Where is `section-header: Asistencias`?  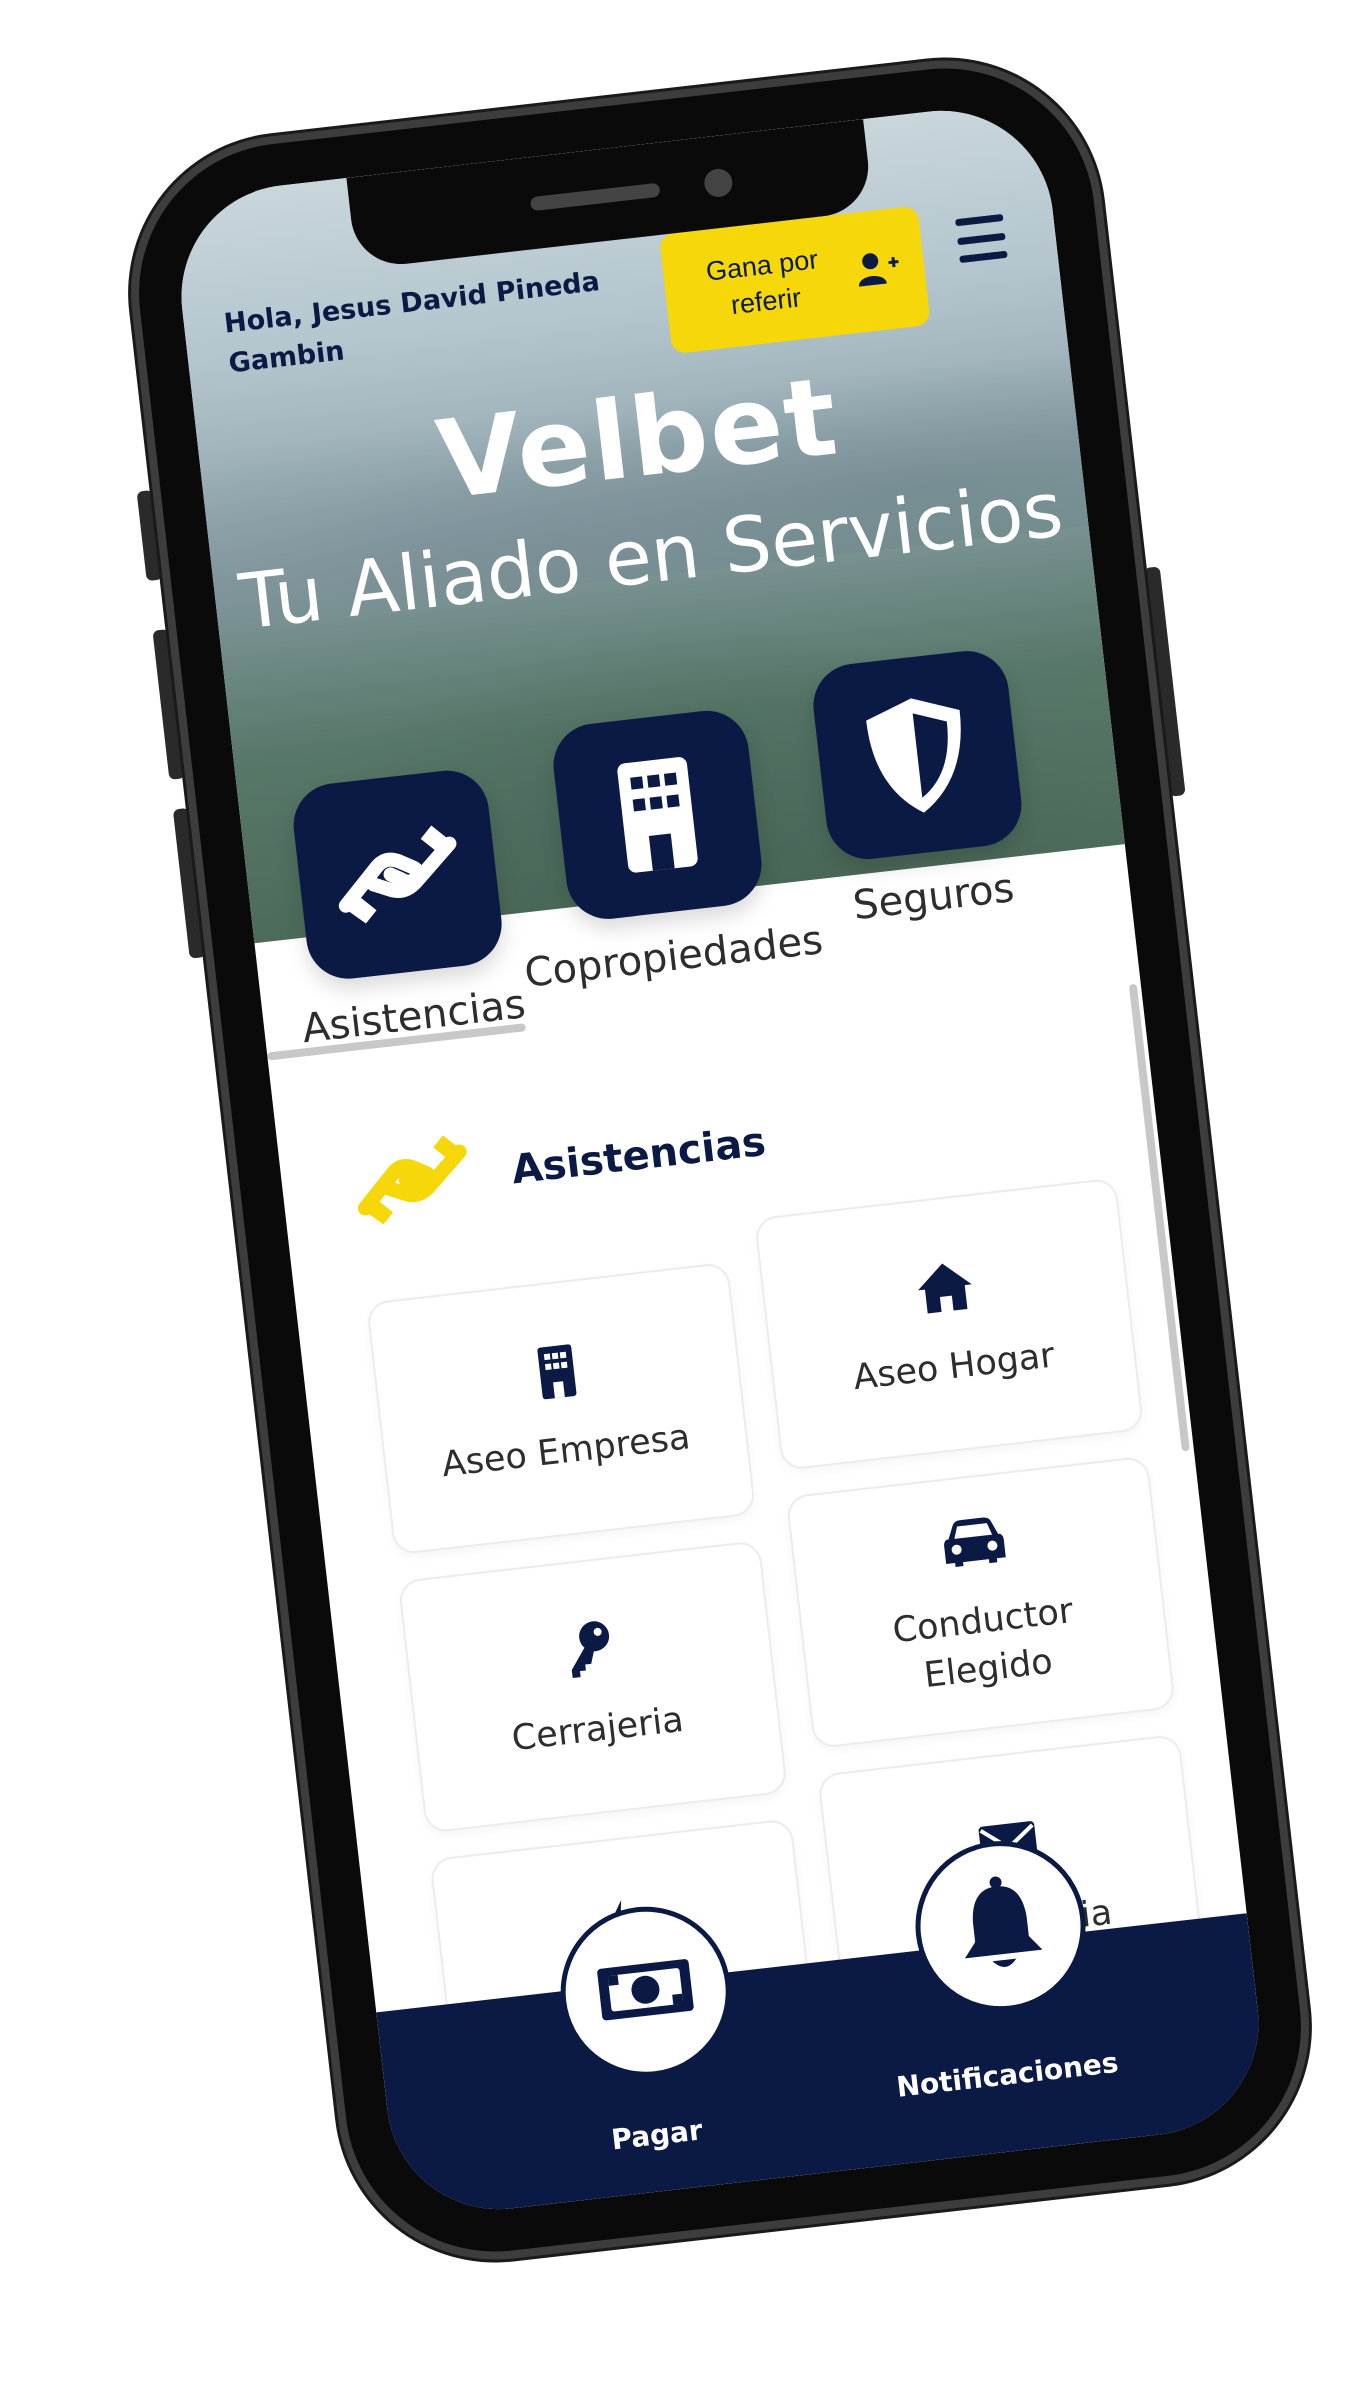 section-header: Asistencias is located at coordinates (559, 1165).